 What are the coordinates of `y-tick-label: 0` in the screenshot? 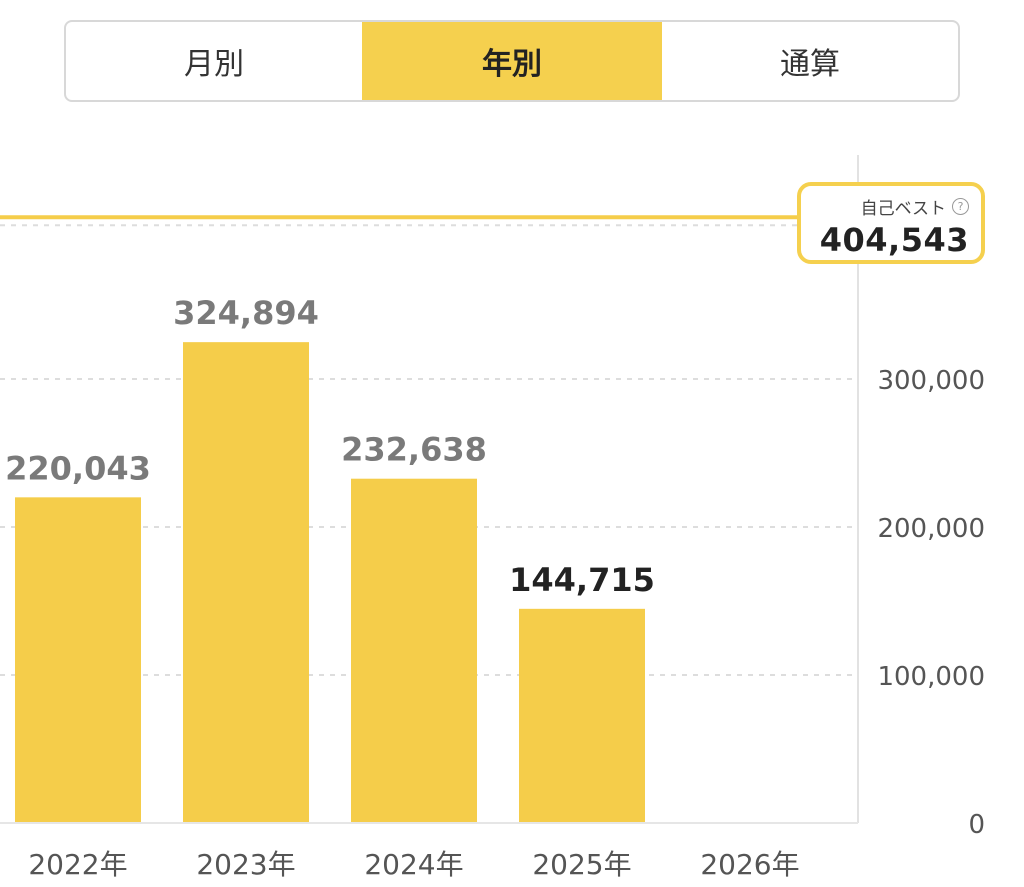 It's located at (976, 825).